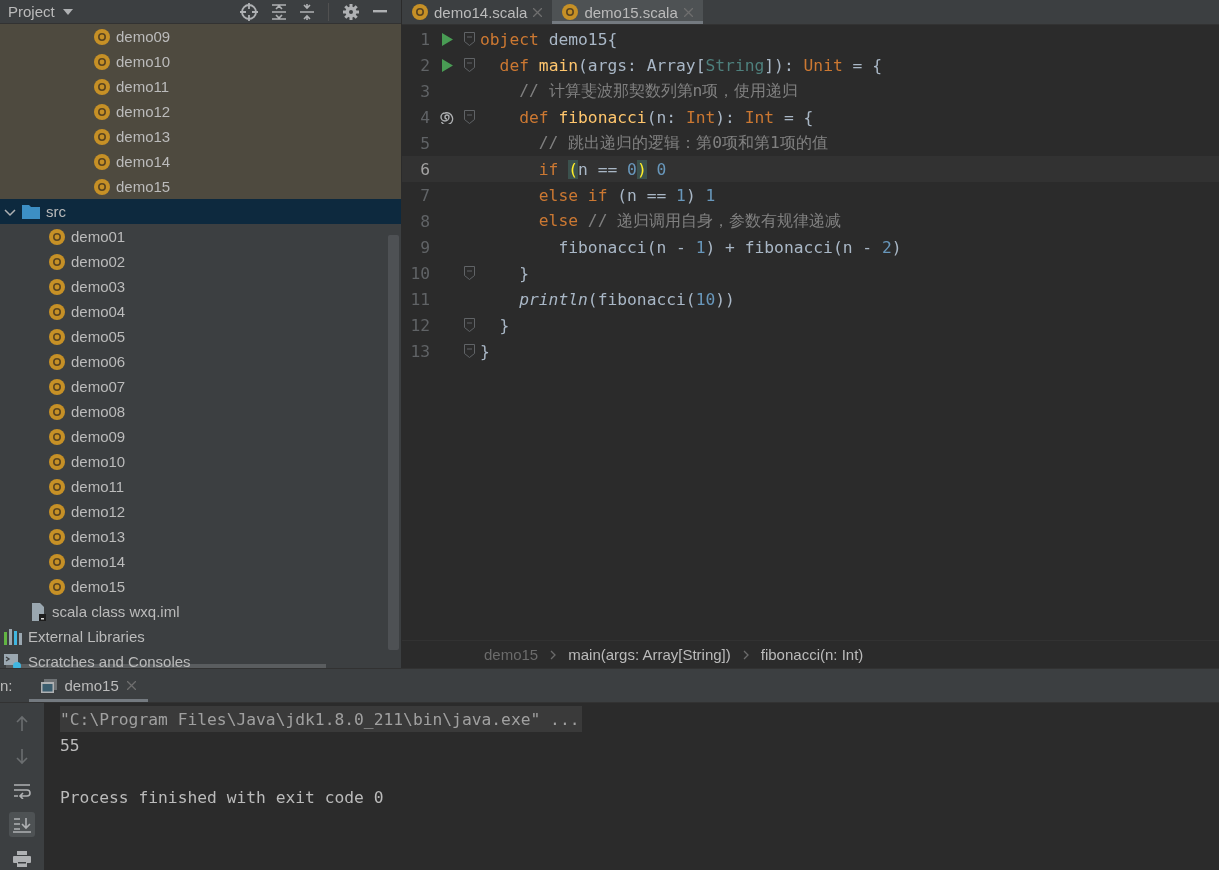 This screenshot has width=1219, height=870. What do you see at coordinates (649, 654) in the screenshot?
I see `breadcrumb: main(args: Array[String])` at bounding box center [649, 654].